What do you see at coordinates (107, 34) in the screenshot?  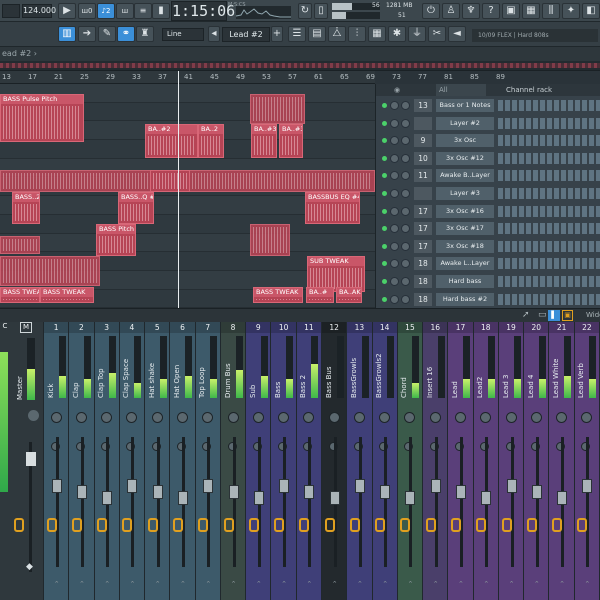 I see `pencil-icon: ✎` at bounding box center [107, 34].